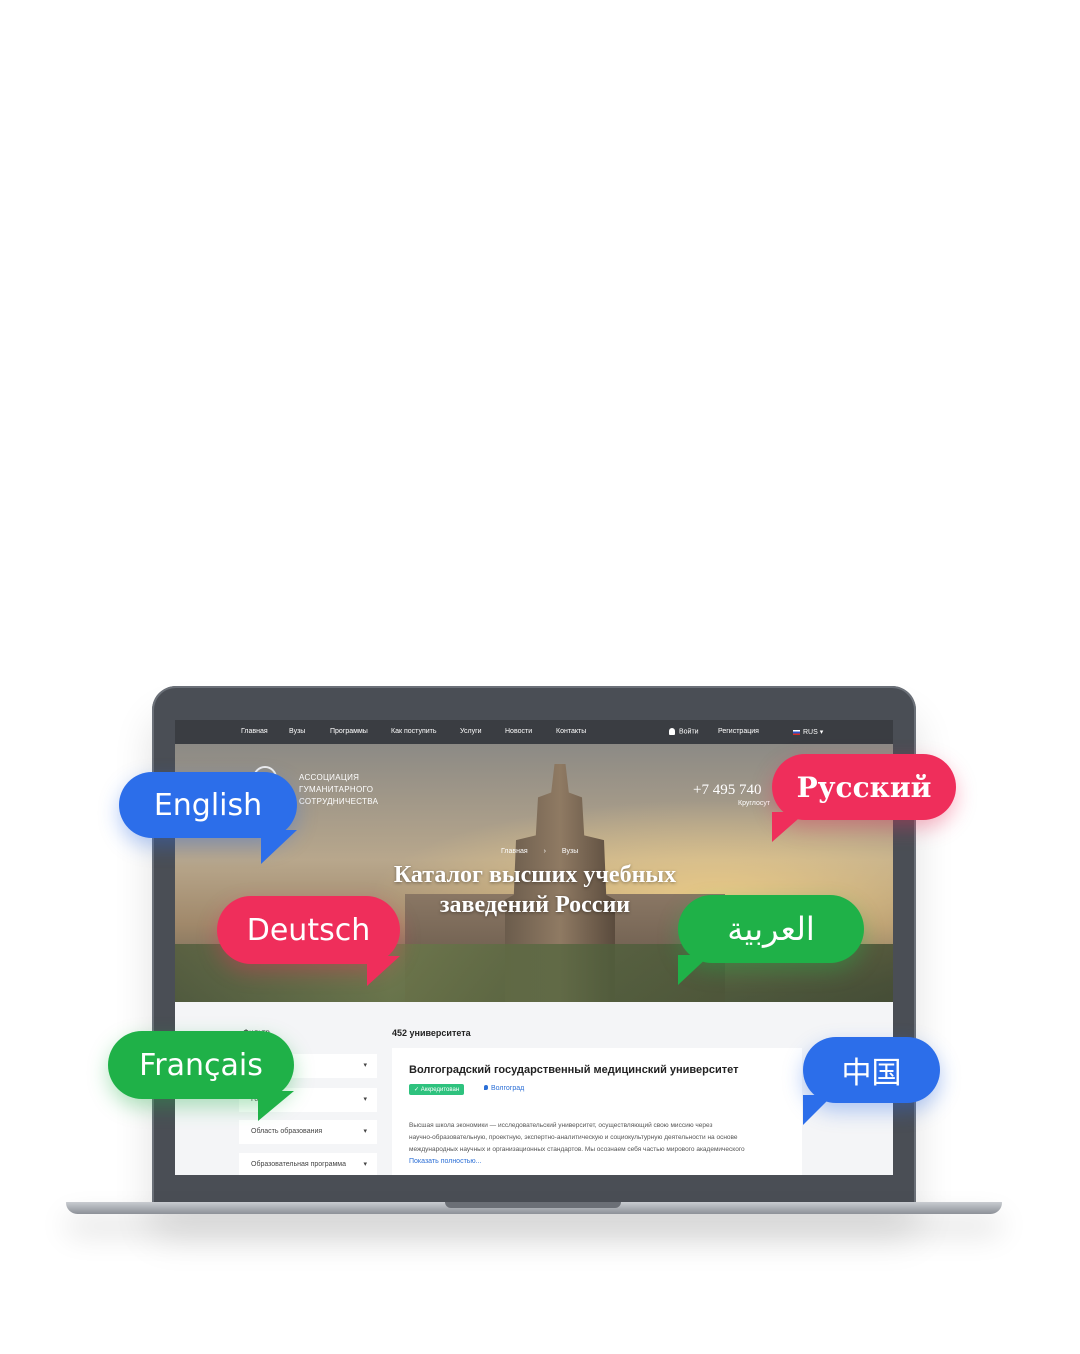  Describe the element at coordinates (672, 731) in the screenshot. I see `user-icon` at that location.